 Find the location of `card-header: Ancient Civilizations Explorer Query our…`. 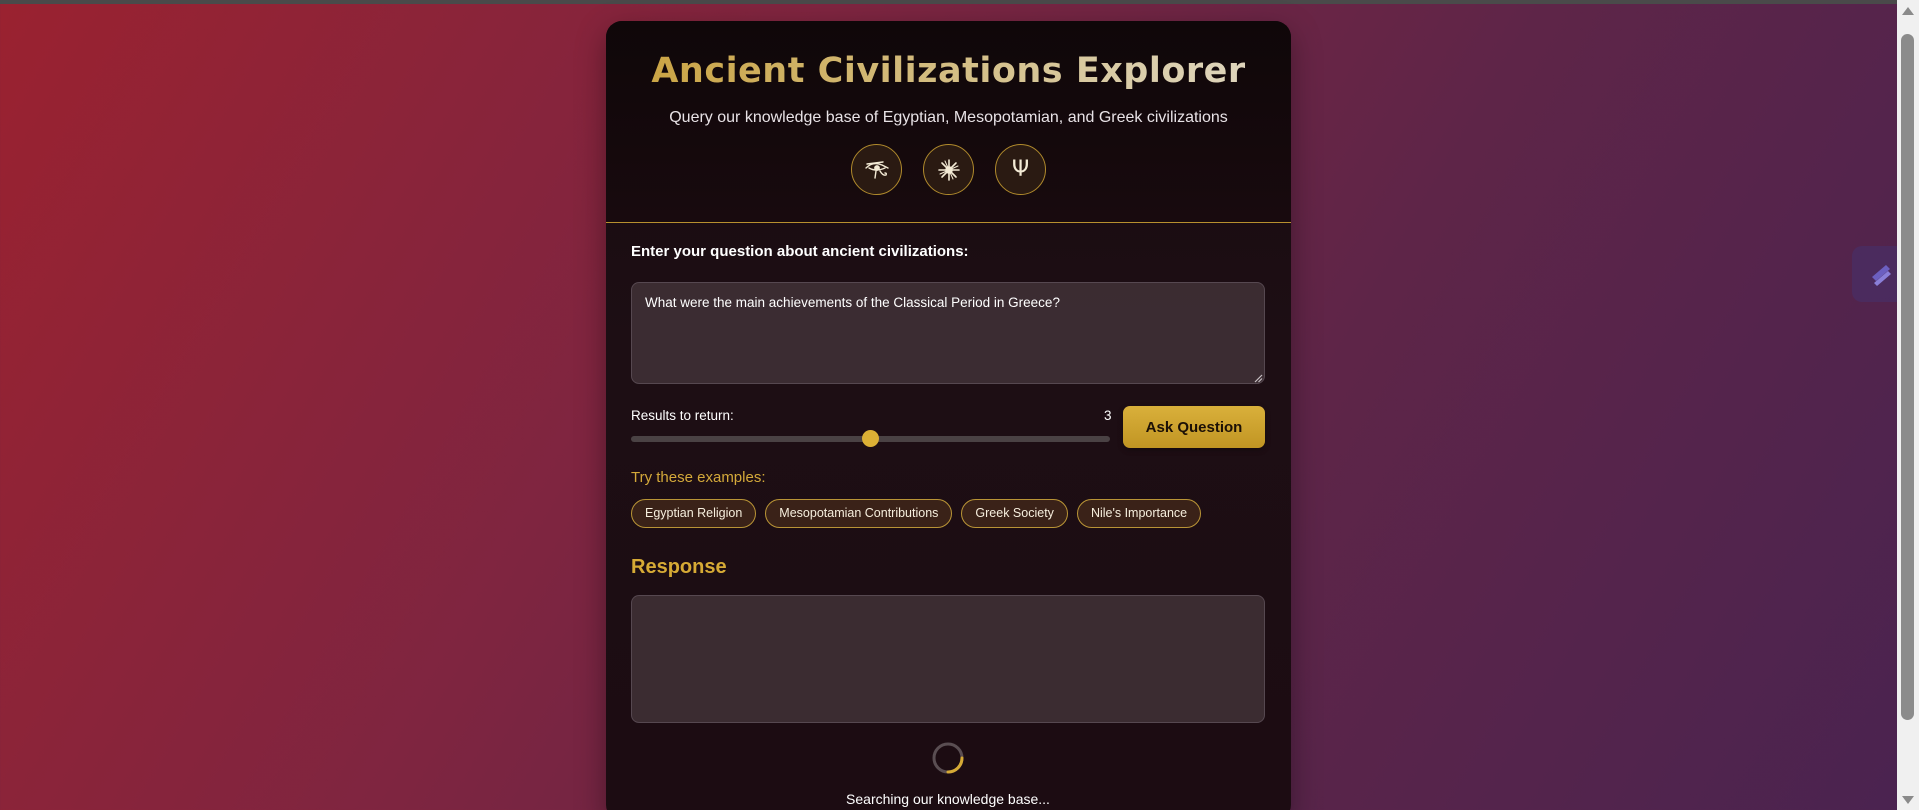

card-header: Ancient Civilizations Explorer Query our… is located at coordinates (948, 122).